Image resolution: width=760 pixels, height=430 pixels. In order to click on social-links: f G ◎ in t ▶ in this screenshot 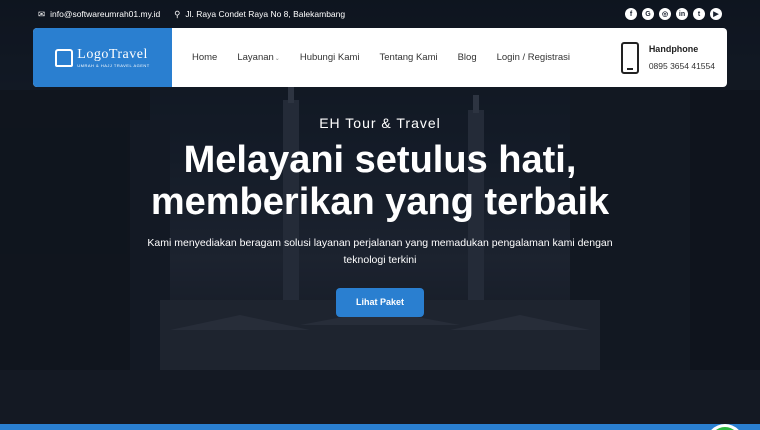, I will do `click(673, 14)`.